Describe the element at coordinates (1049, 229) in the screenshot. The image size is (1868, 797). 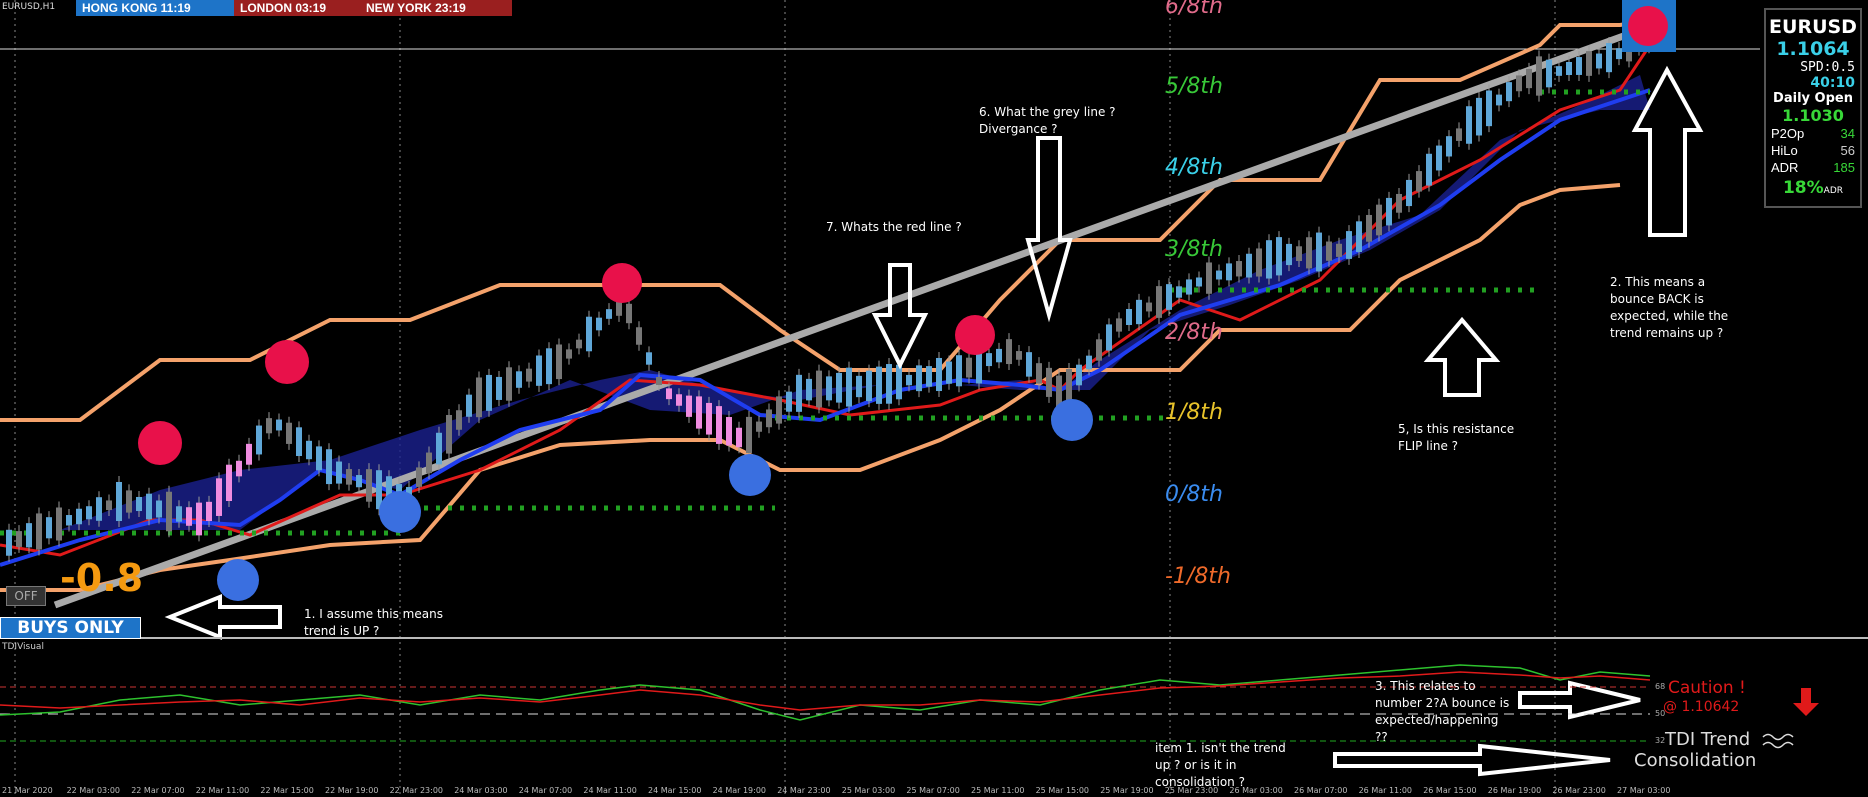
I see `arrow-down-note6` at that location.